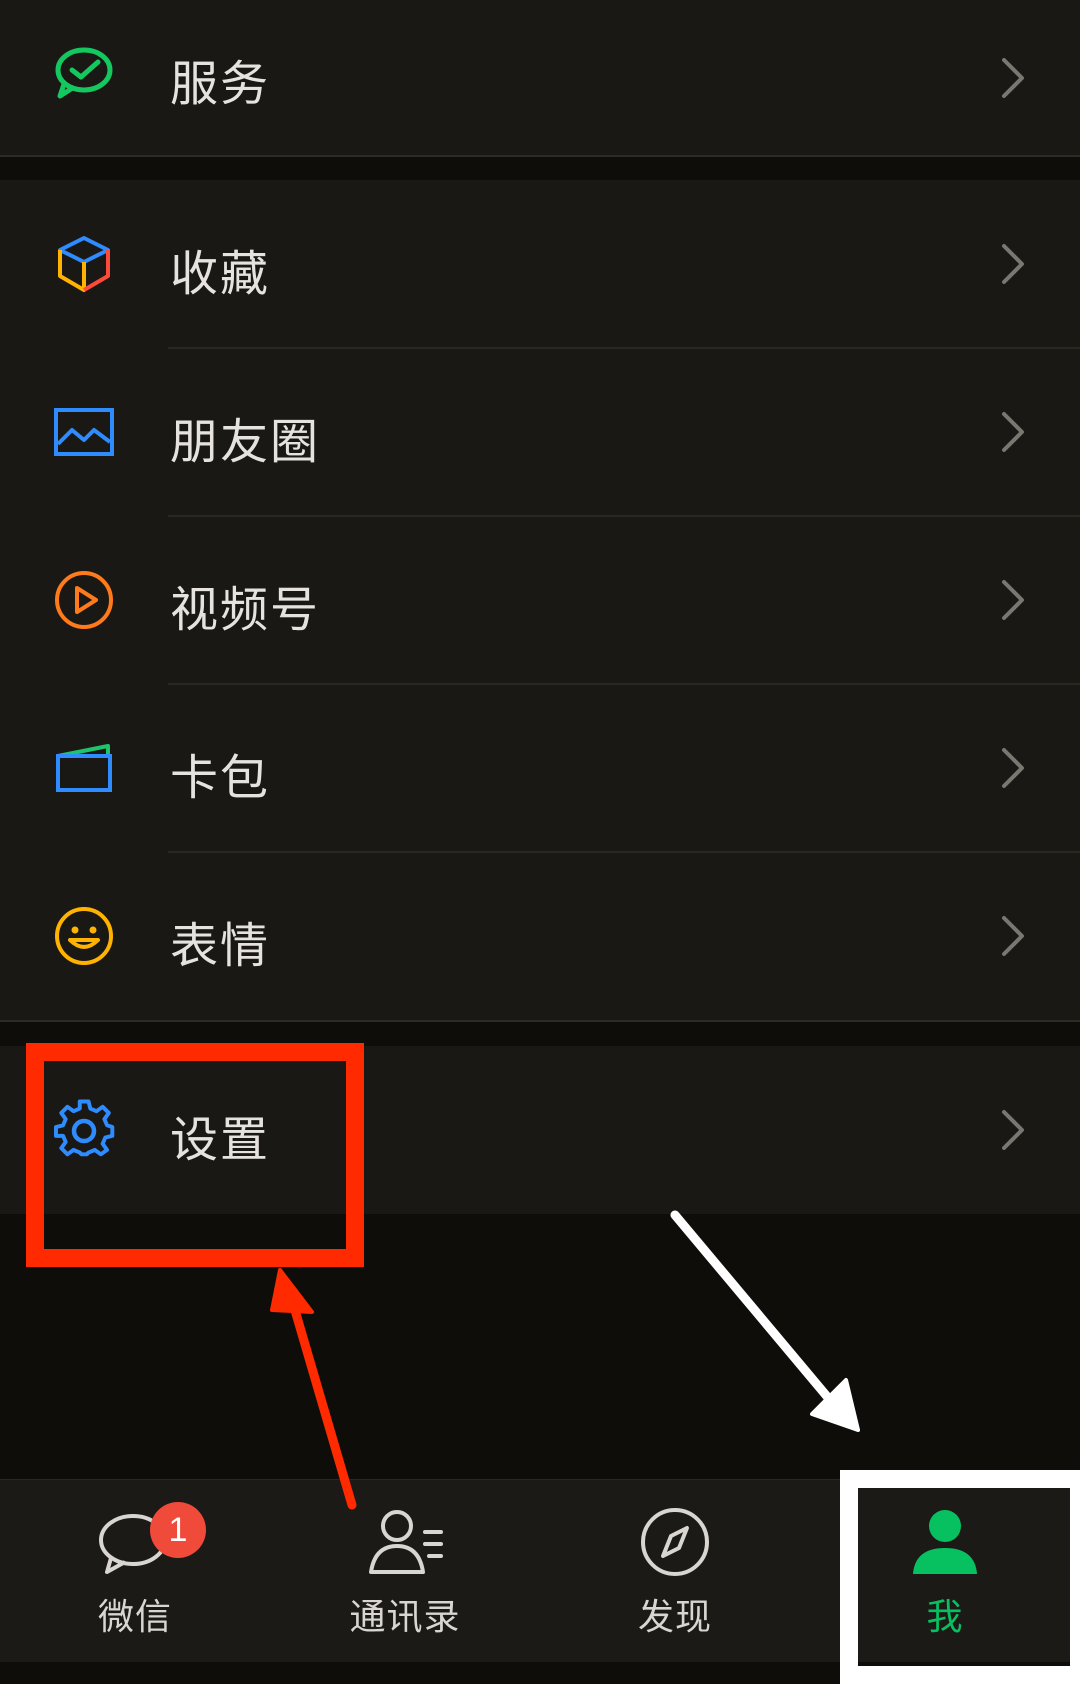  What do you see at coordinates (220, 946) in the screenshot?
I see `menu-item-label: 表情` at bounding box center [220, 946].